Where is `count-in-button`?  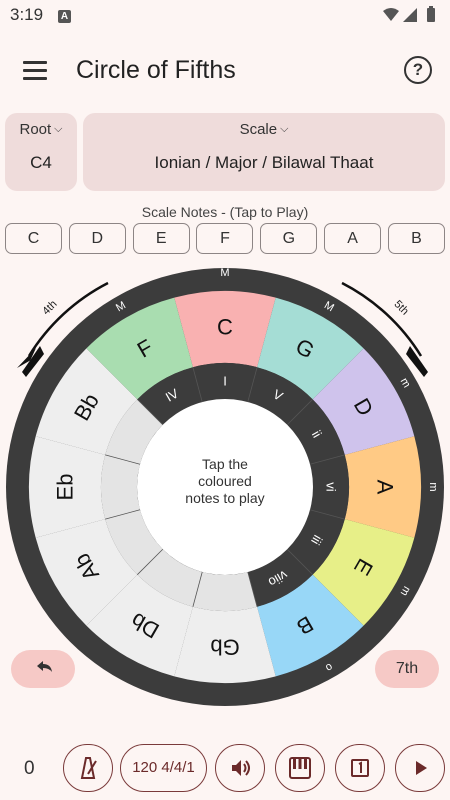 count-in-button is located at coordinates (360, 768).